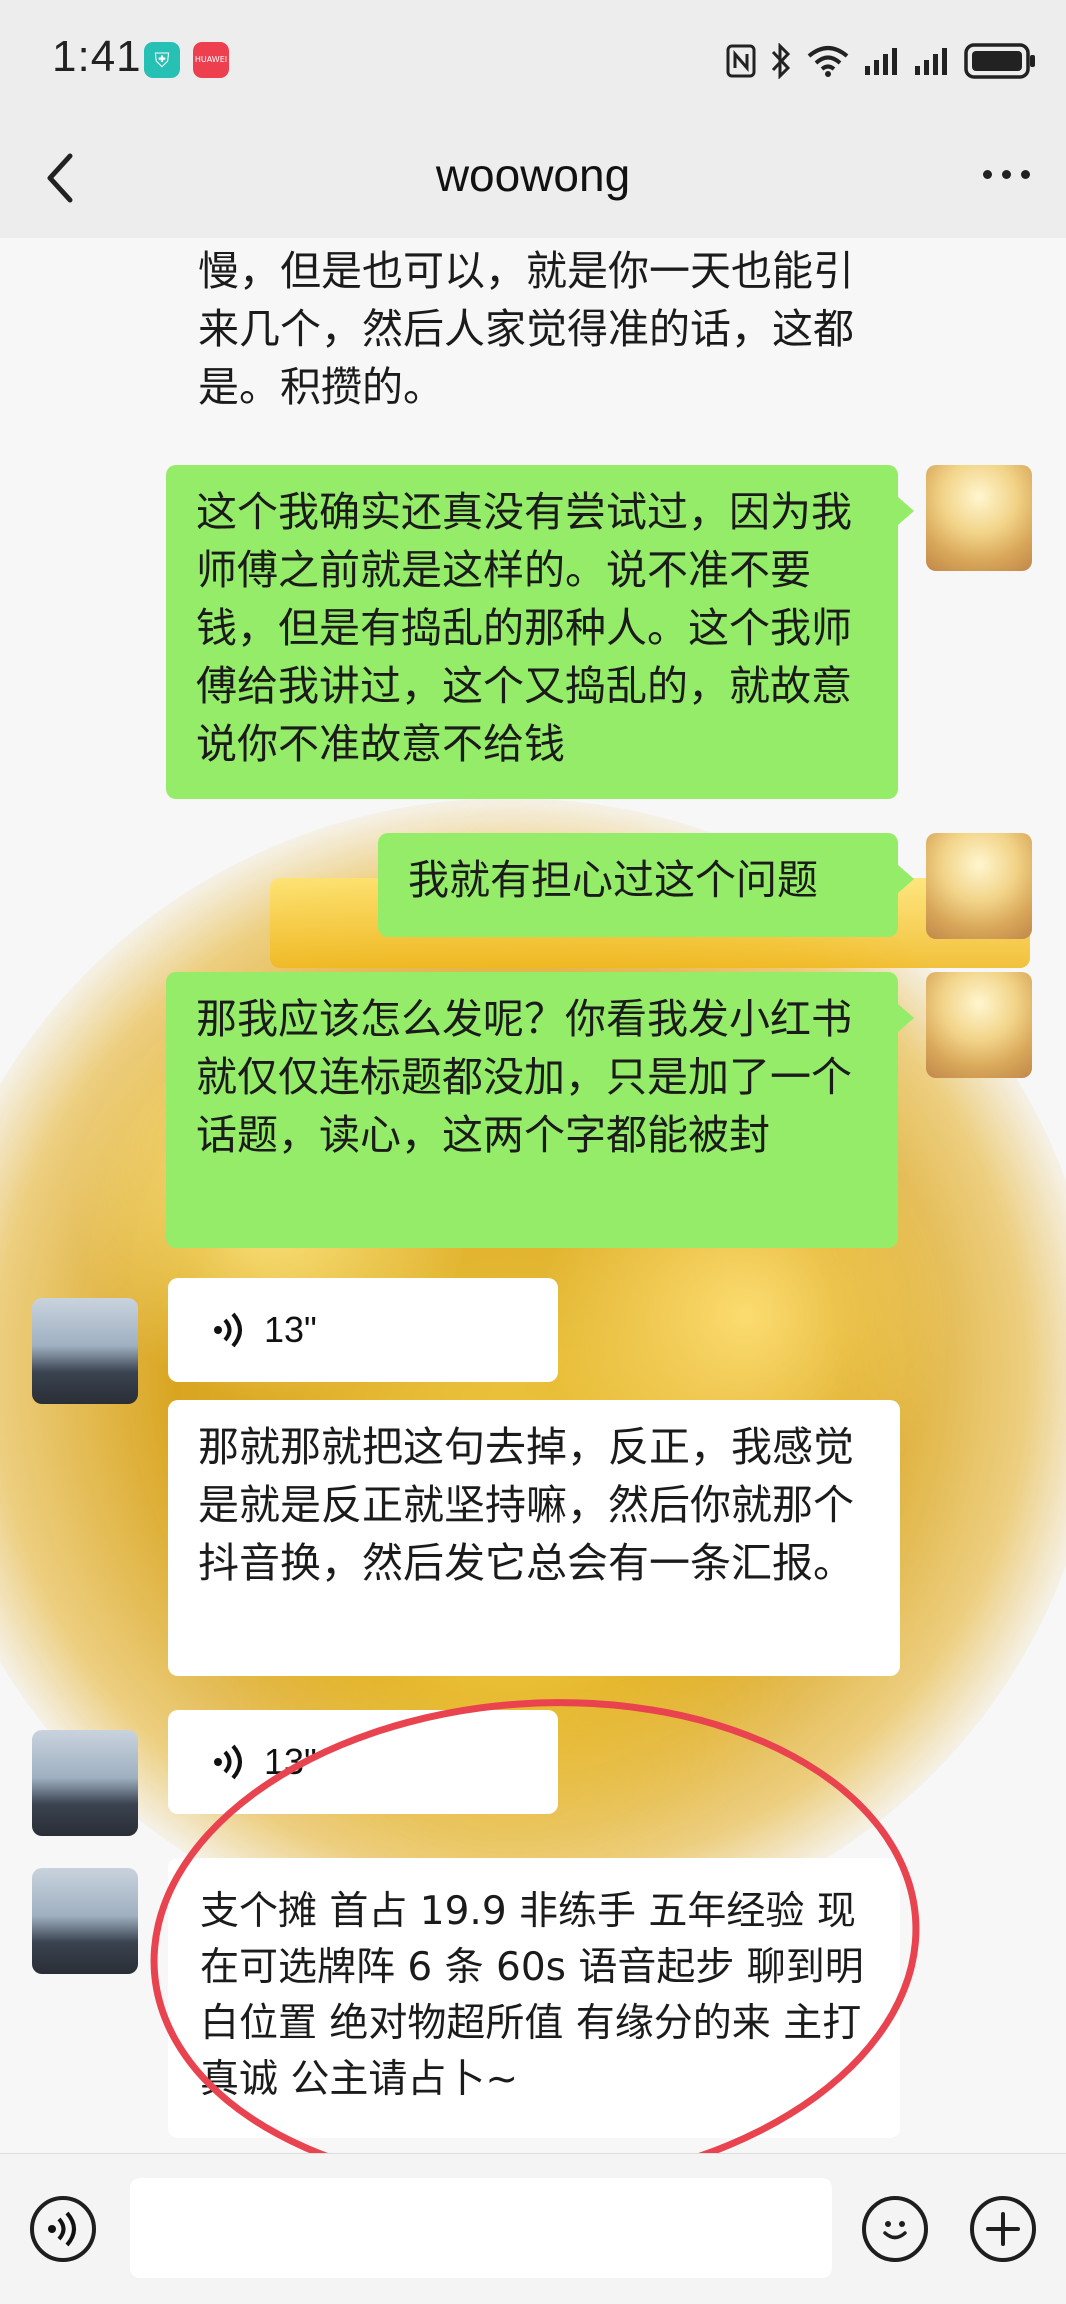 This screenshot has width=1066, height=2304. Describe the element at coordinates (162, 60) in the screenshot. I see `shield-app-icon: ⛨` at that location.